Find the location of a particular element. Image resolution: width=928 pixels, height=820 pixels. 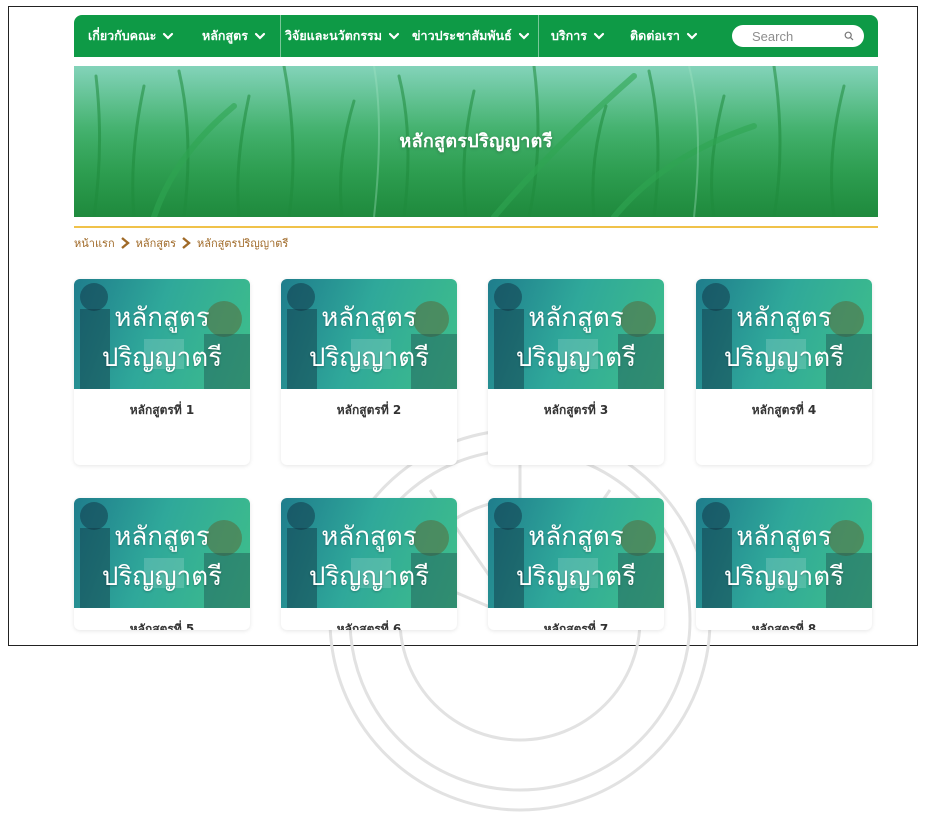

nav-item-services: บริการ is located at coordinates (584, 36).